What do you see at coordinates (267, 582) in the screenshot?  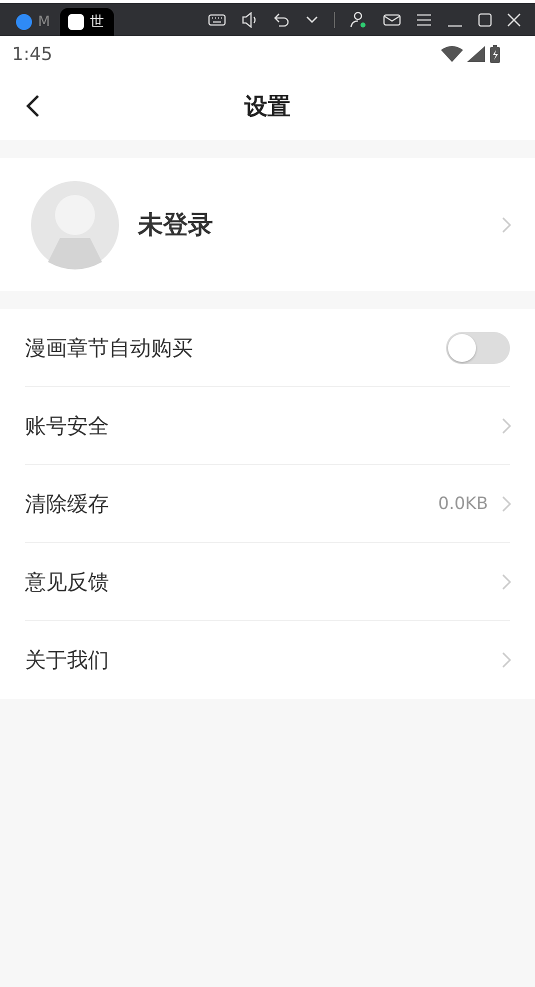 I see `settings-row: 意见反馈` at bounding box center [267, 582].